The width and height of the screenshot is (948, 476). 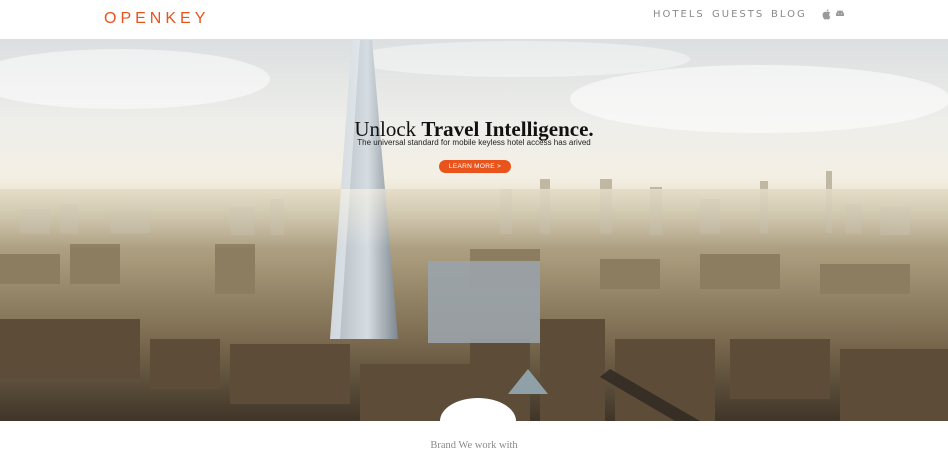 I want to click on android-icon, so click(x=840, y=14).